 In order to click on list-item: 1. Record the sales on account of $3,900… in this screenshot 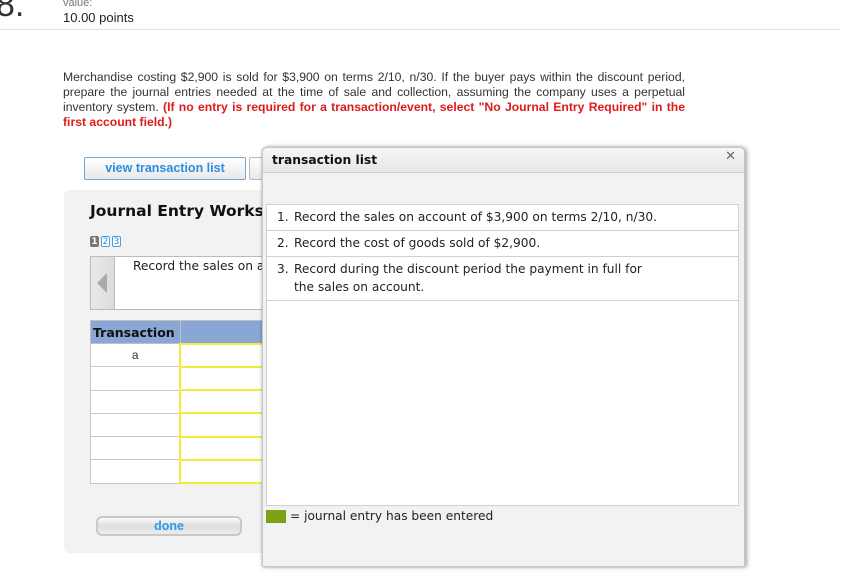, I will do `click(502, 218)`.